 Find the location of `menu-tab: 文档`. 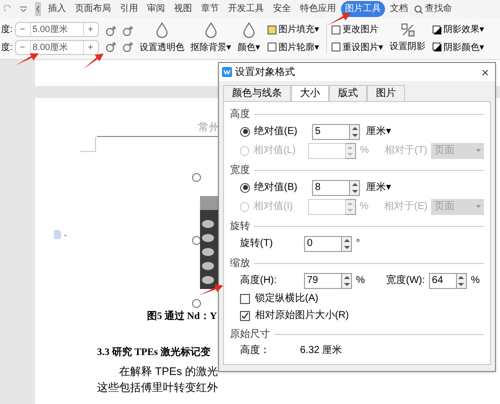

menu-tab: 文档 is located at coordinates (399, 9).